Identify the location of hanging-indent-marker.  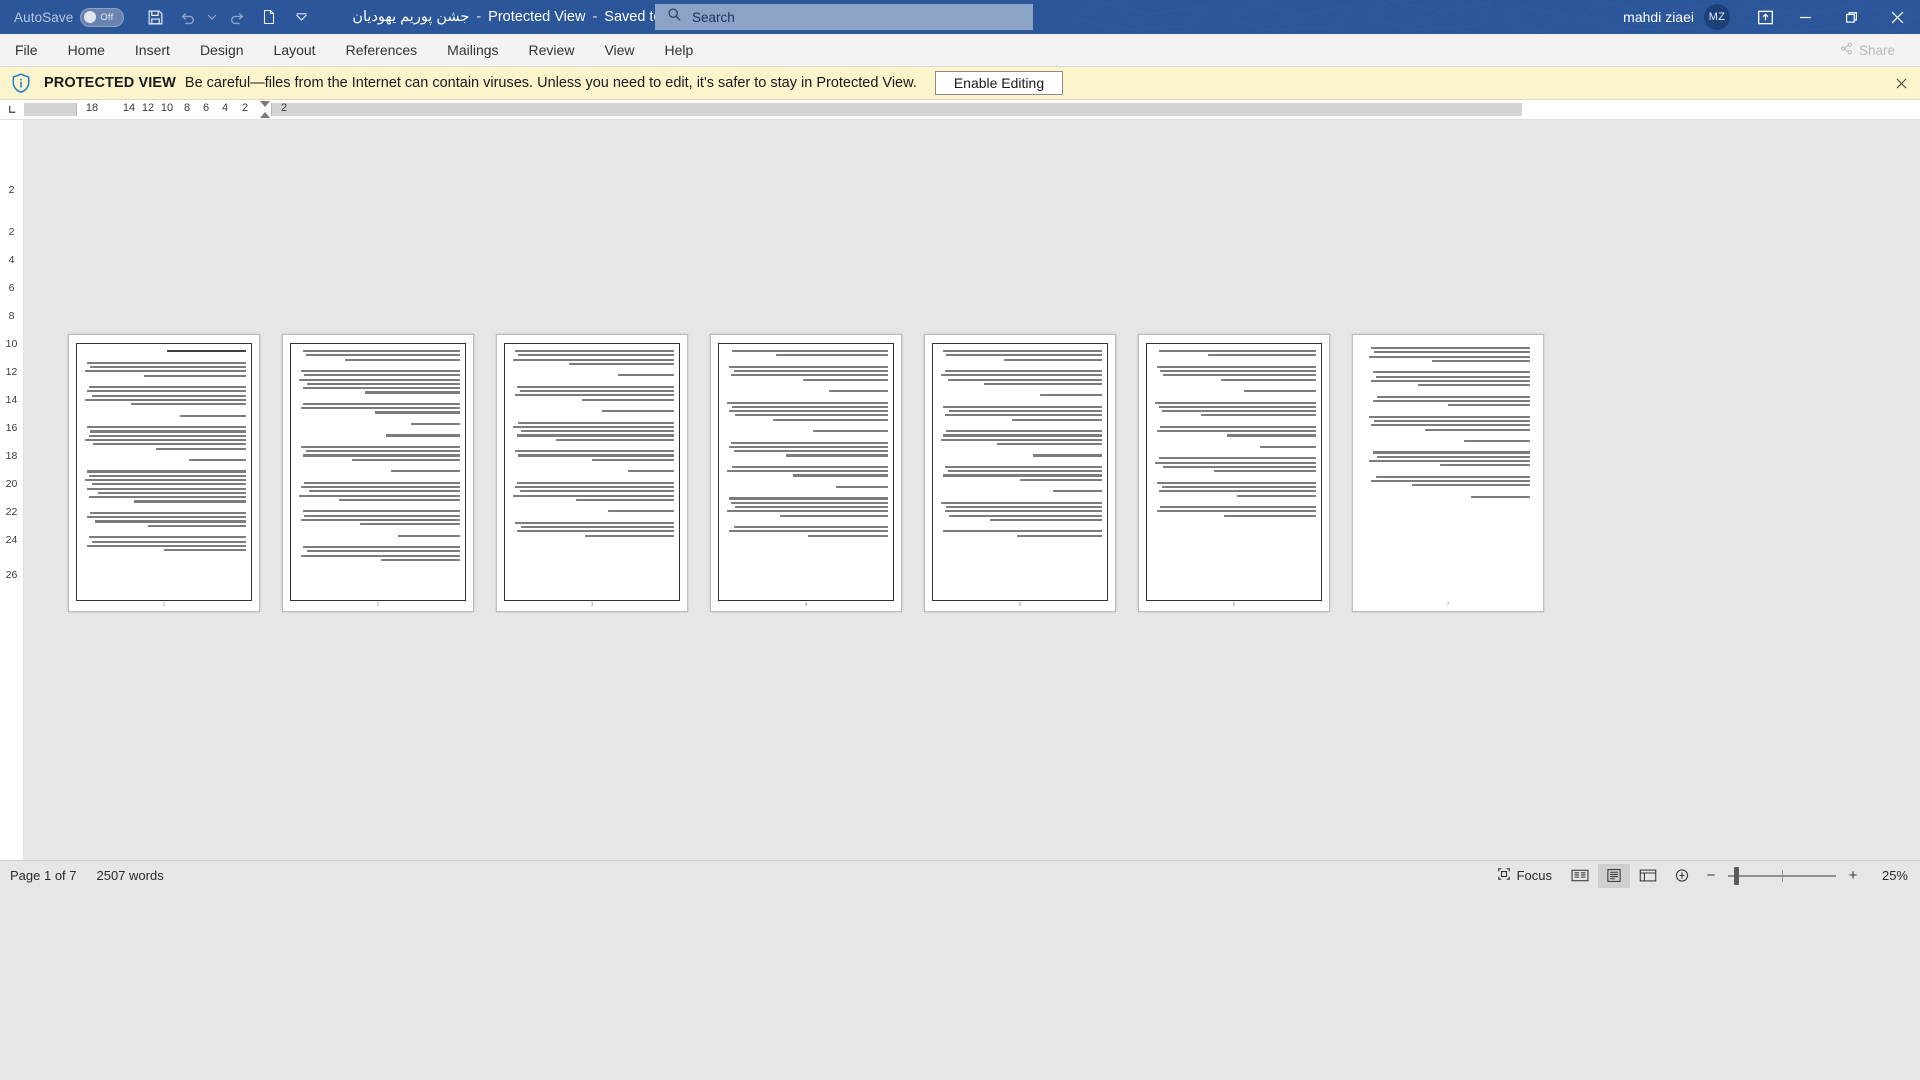
(265, 115).